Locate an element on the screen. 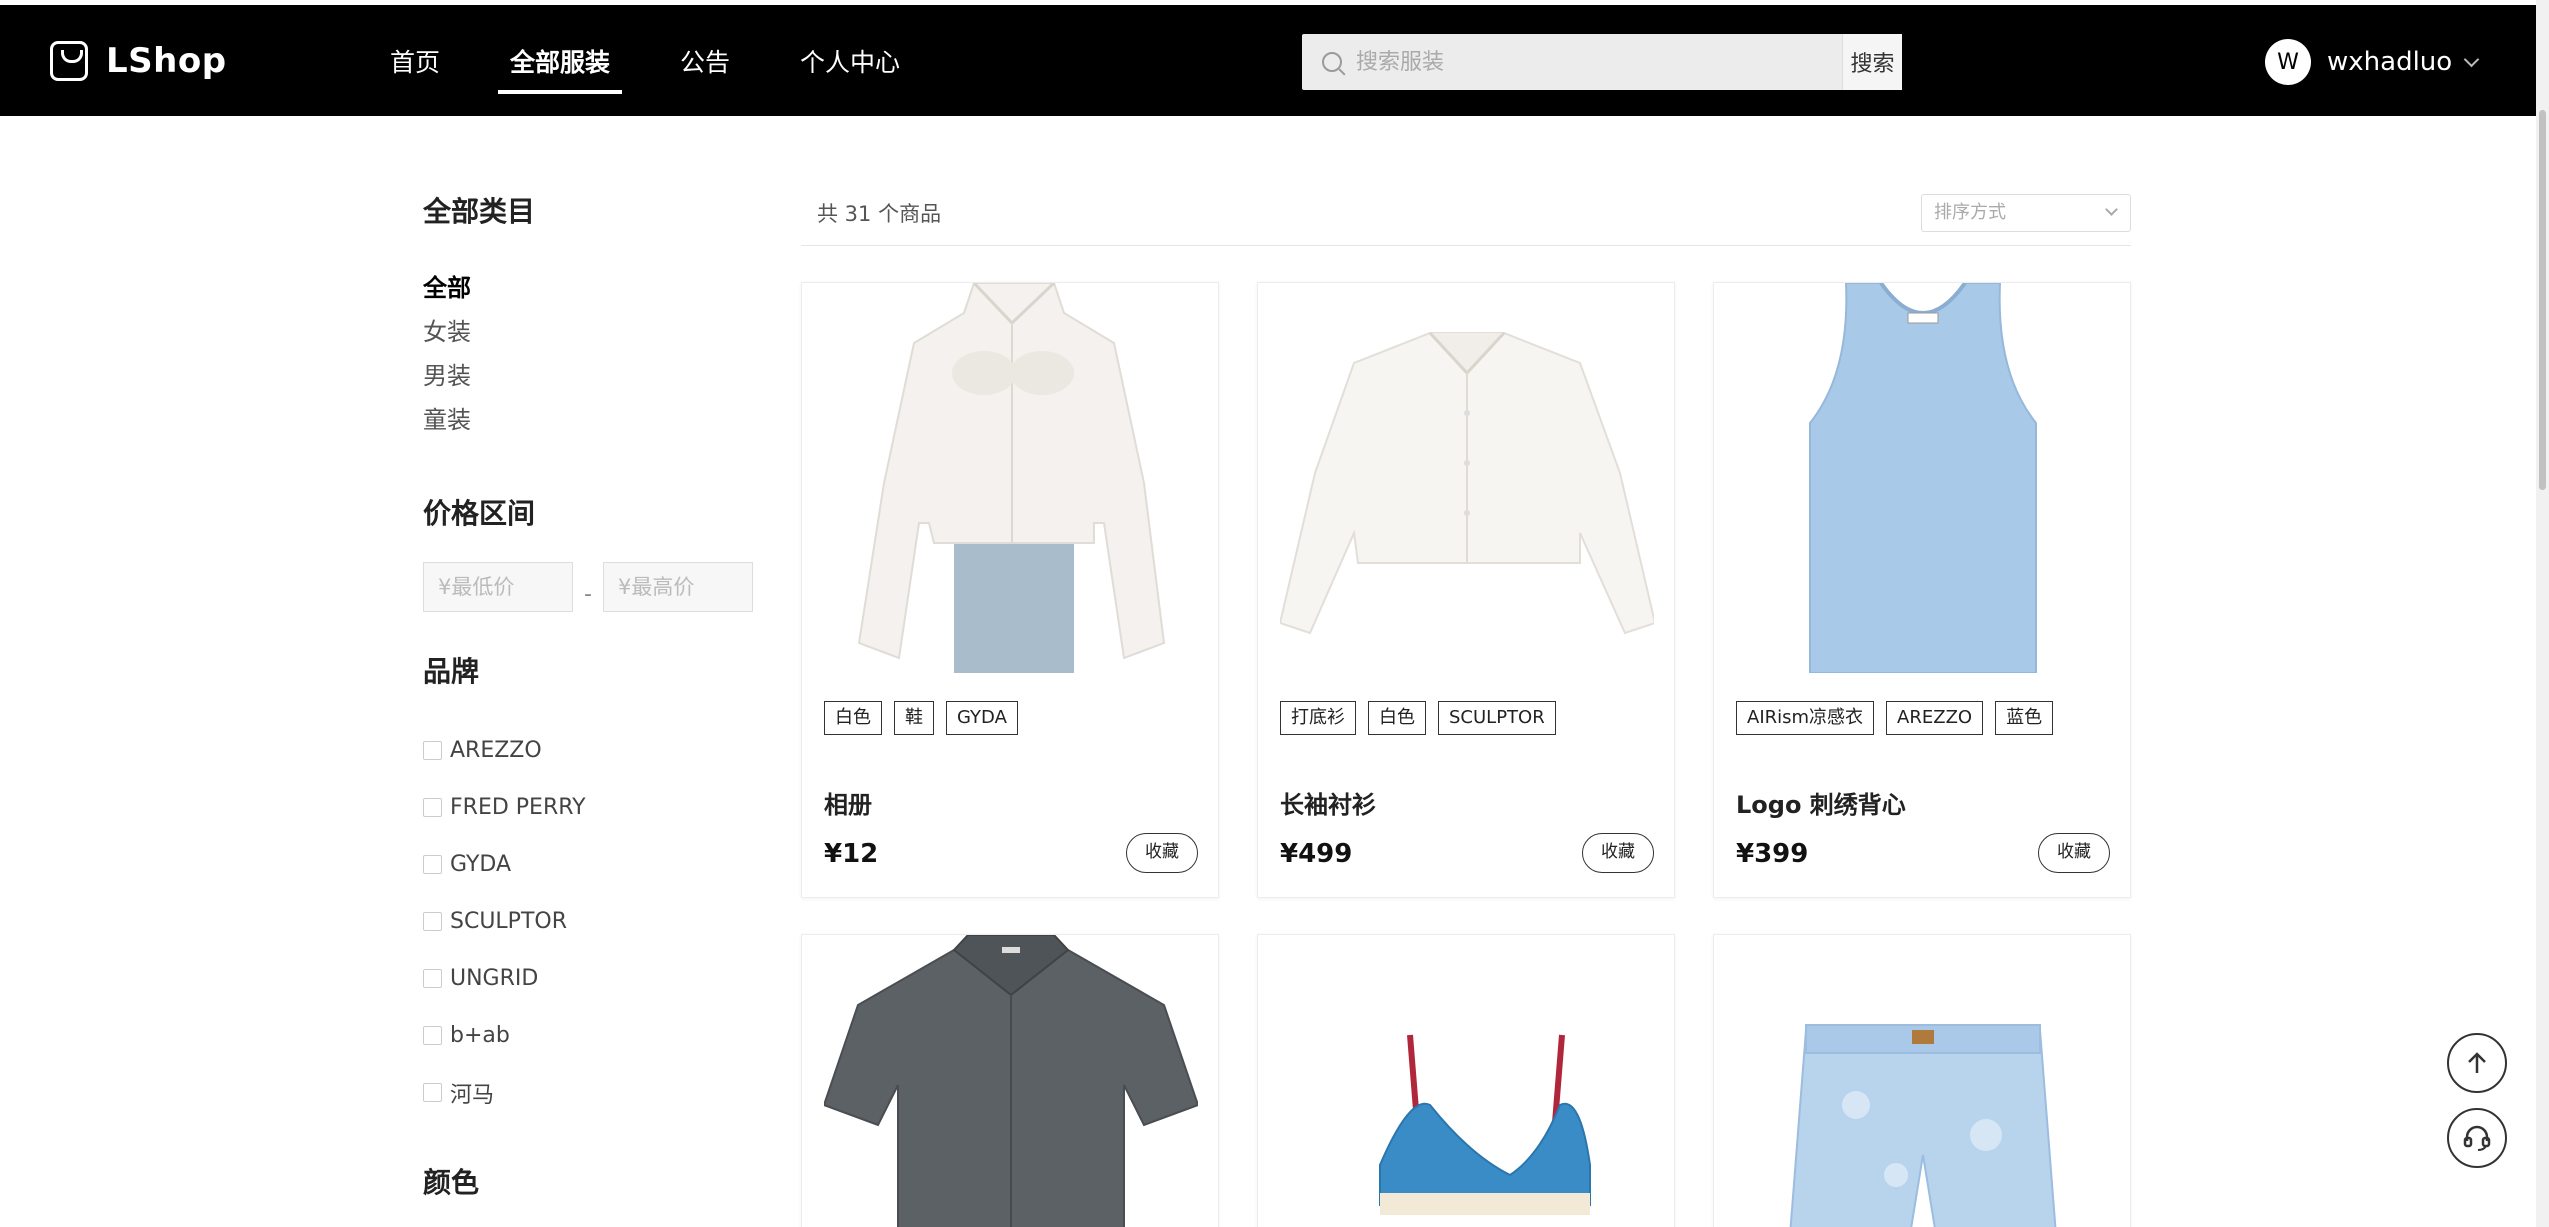  brand-label: SCULPTOR is located at coordinates (508, 921).